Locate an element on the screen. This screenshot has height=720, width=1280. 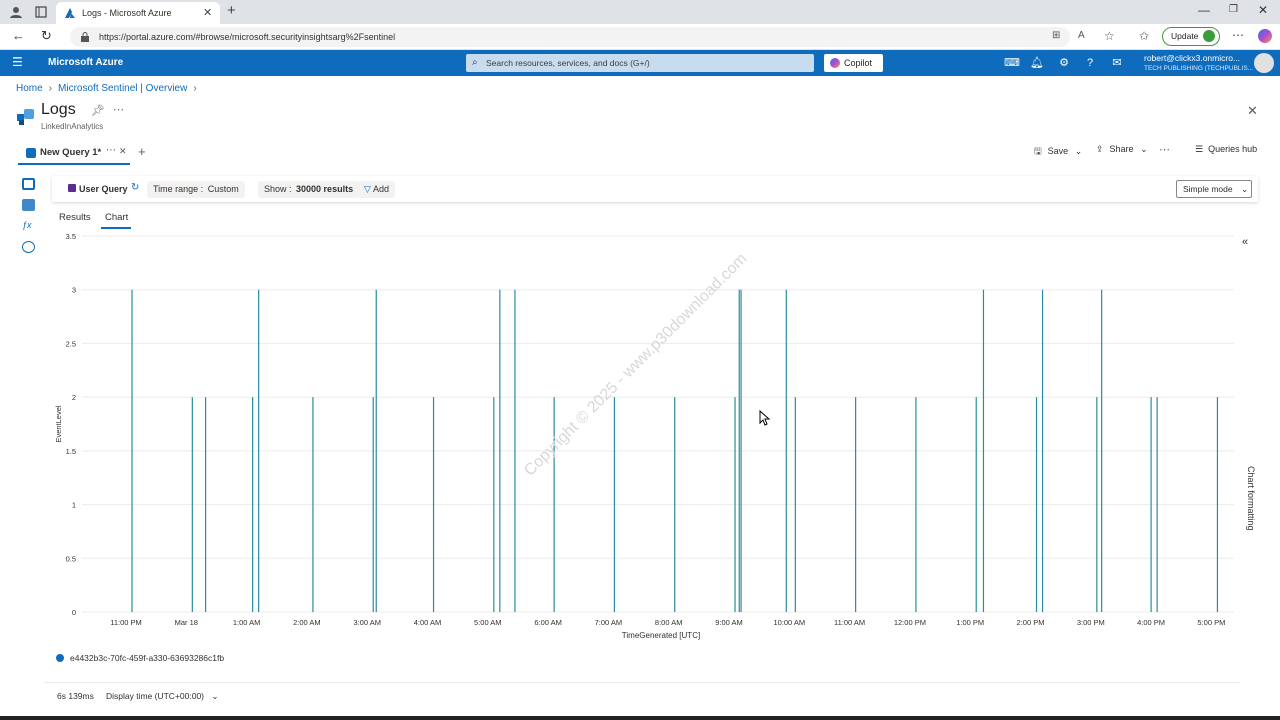
x-tick-label: 3:00 PM is located at coordinates (1091, 622).